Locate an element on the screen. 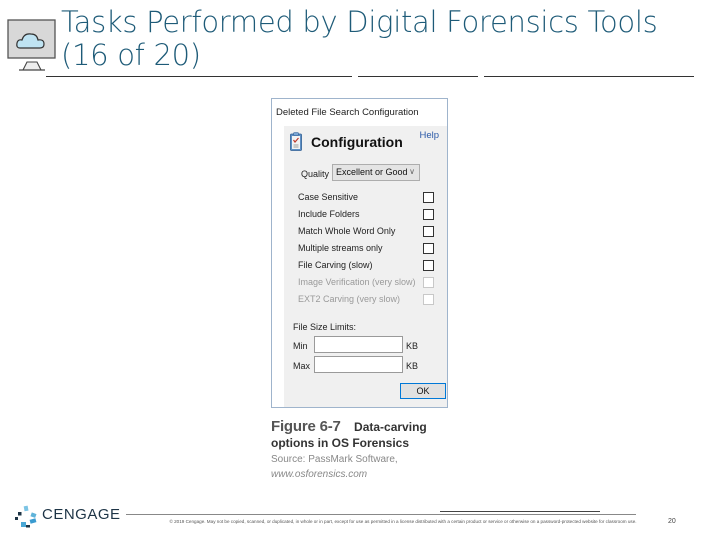 Image resolution: width=720 pixels, height=540 pixels. option-match-whole-word: Match Whole Word Only is located at coordinates (366, 233).